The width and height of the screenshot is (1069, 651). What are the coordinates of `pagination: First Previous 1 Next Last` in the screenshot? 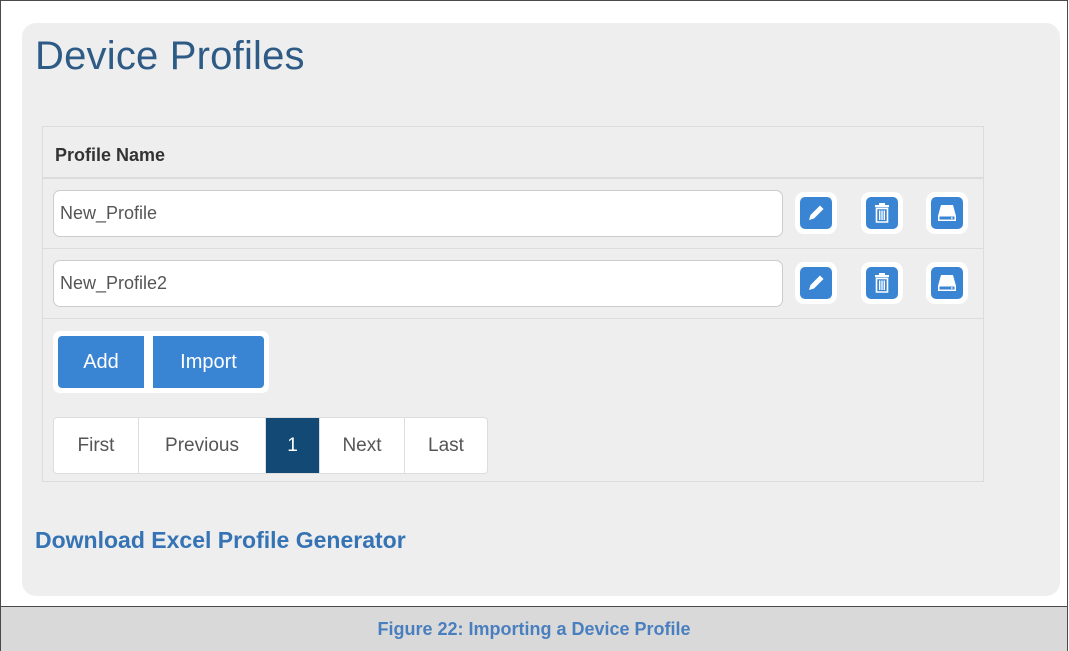 It's located at (270, 445).